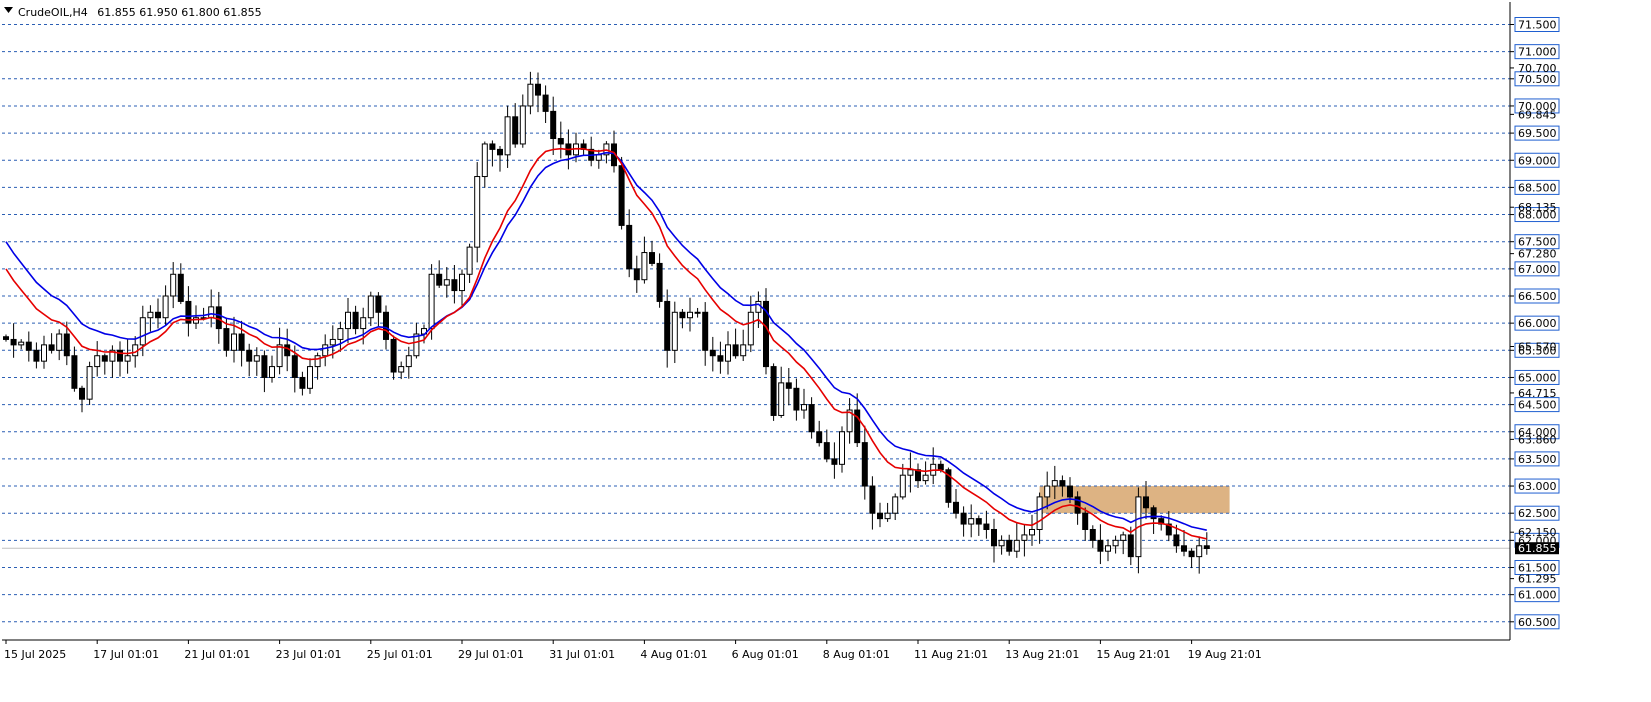  What do you see at coordinates (8, 10) in the screenshot?
I see `symbol-menu-icon` at bounding box center [8, 10].